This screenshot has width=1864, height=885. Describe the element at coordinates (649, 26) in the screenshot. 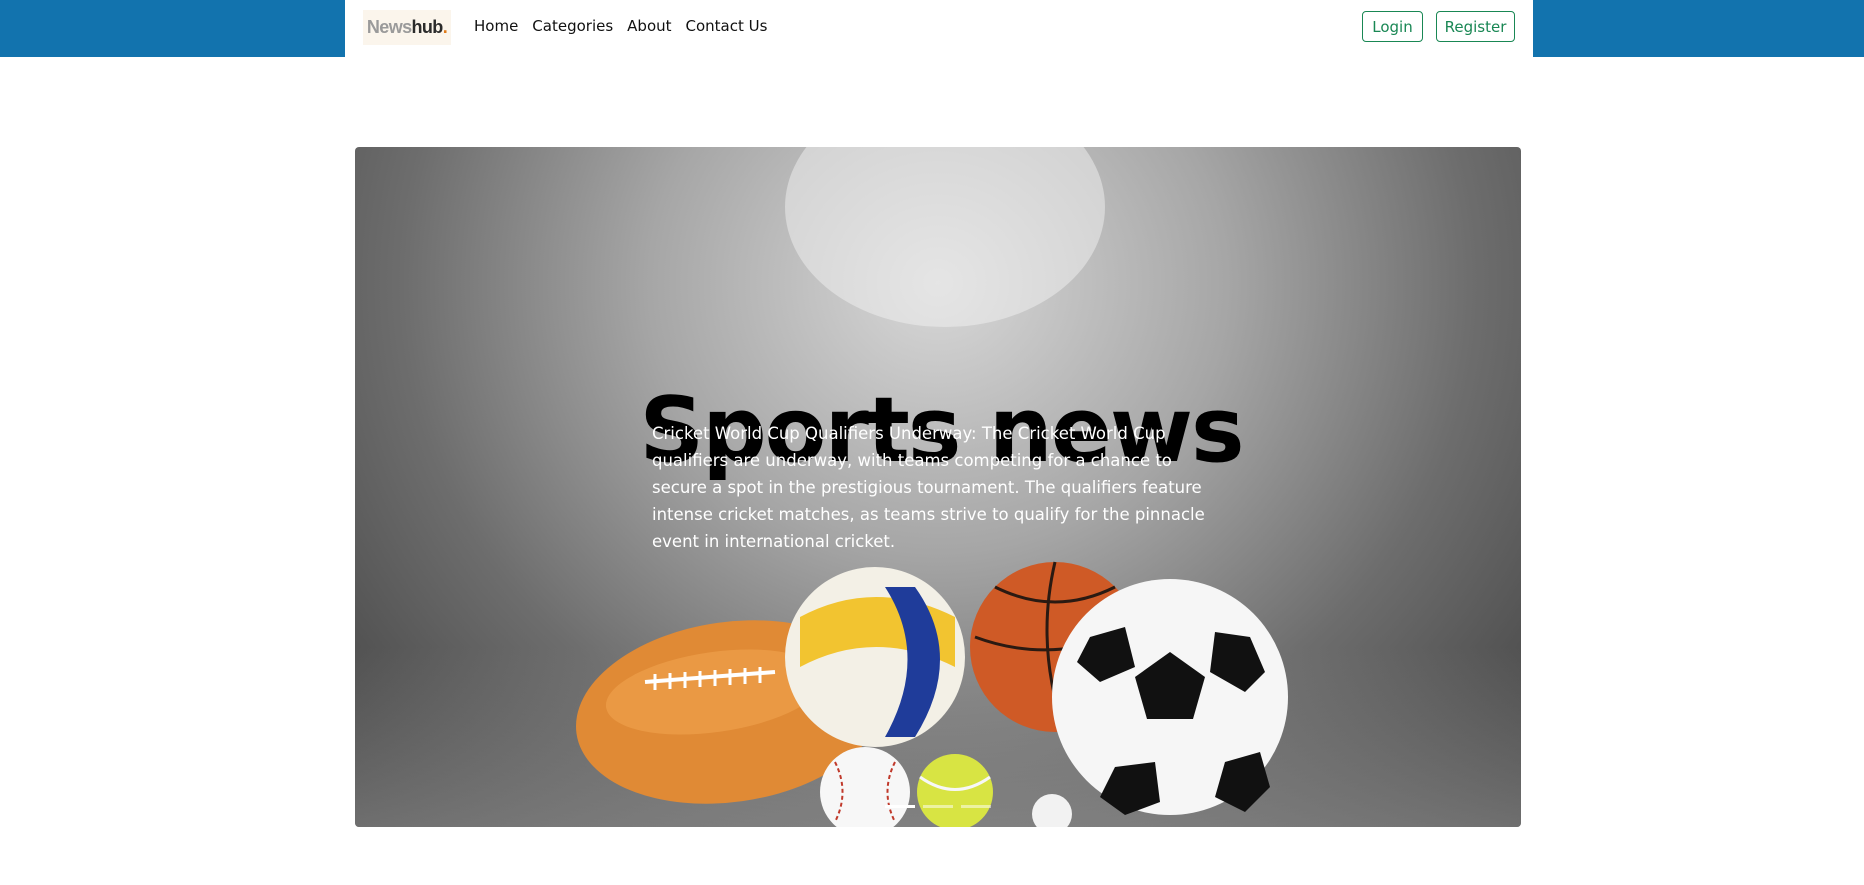

I see `nav-about-link: About` at that location.